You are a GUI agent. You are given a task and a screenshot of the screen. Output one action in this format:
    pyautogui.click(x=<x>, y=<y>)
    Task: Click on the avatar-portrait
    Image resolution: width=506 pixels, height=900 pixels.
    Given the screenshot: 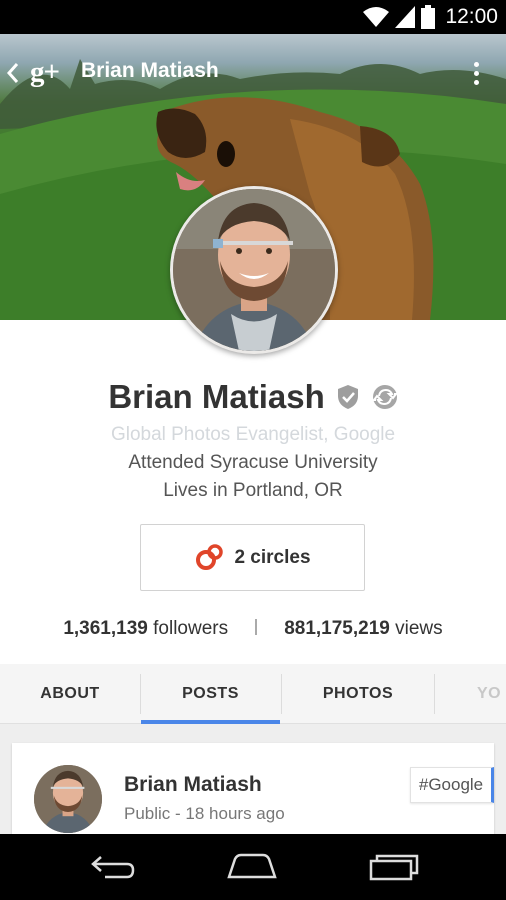 What is the action you would take?
    pyautogui.click(x=254, y=270)
    